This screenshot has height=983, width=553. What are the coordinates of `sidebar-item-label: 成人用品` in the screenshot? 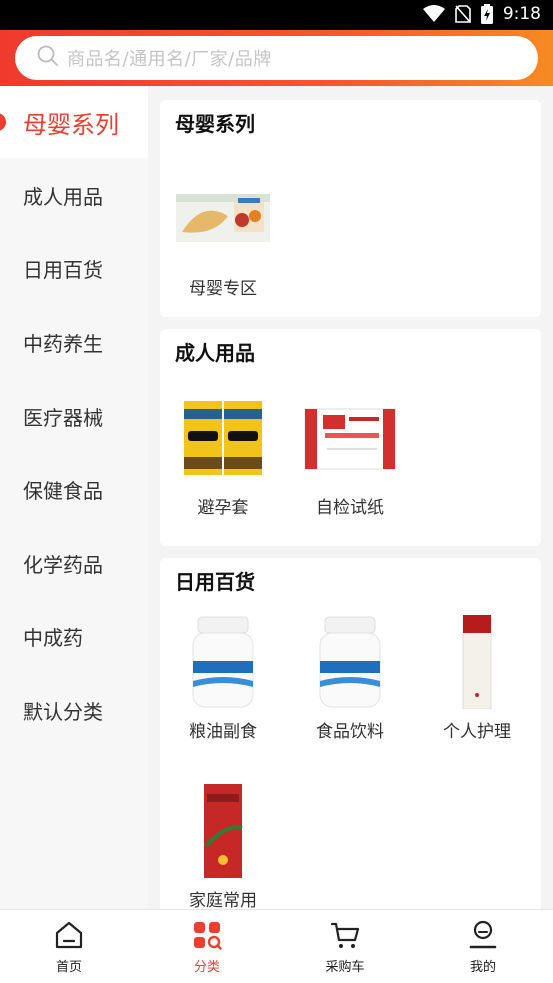 It's located at (63, 196).